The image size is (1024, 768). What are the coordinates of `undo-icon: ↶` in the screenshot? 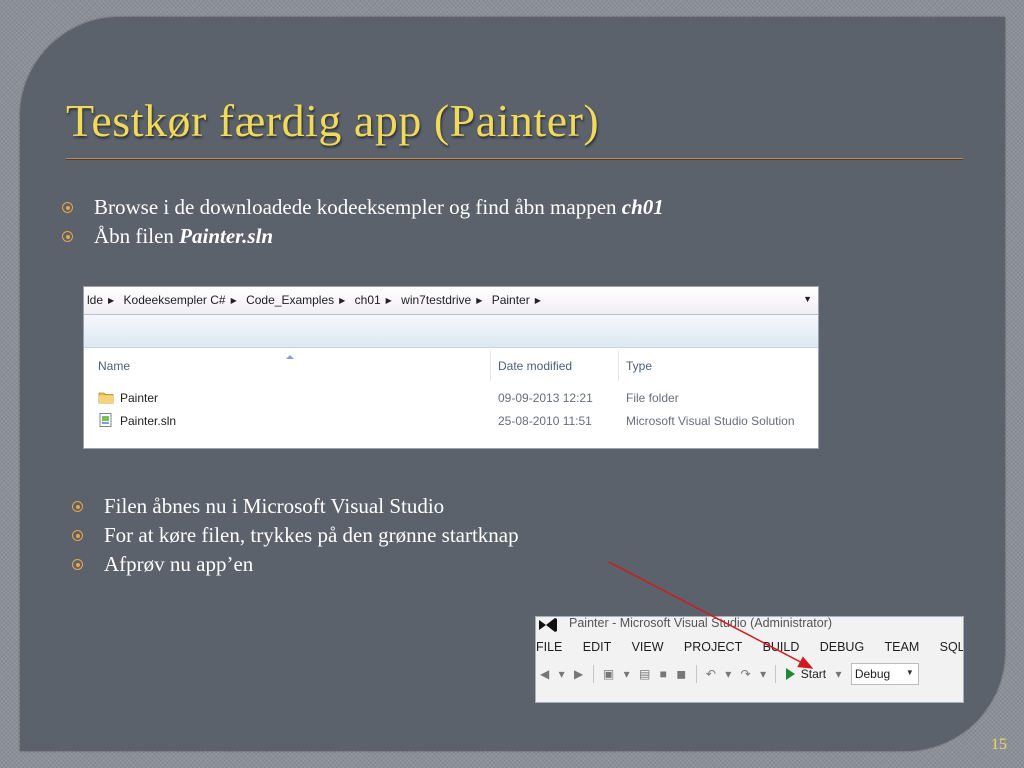 It's located at (711, 674).